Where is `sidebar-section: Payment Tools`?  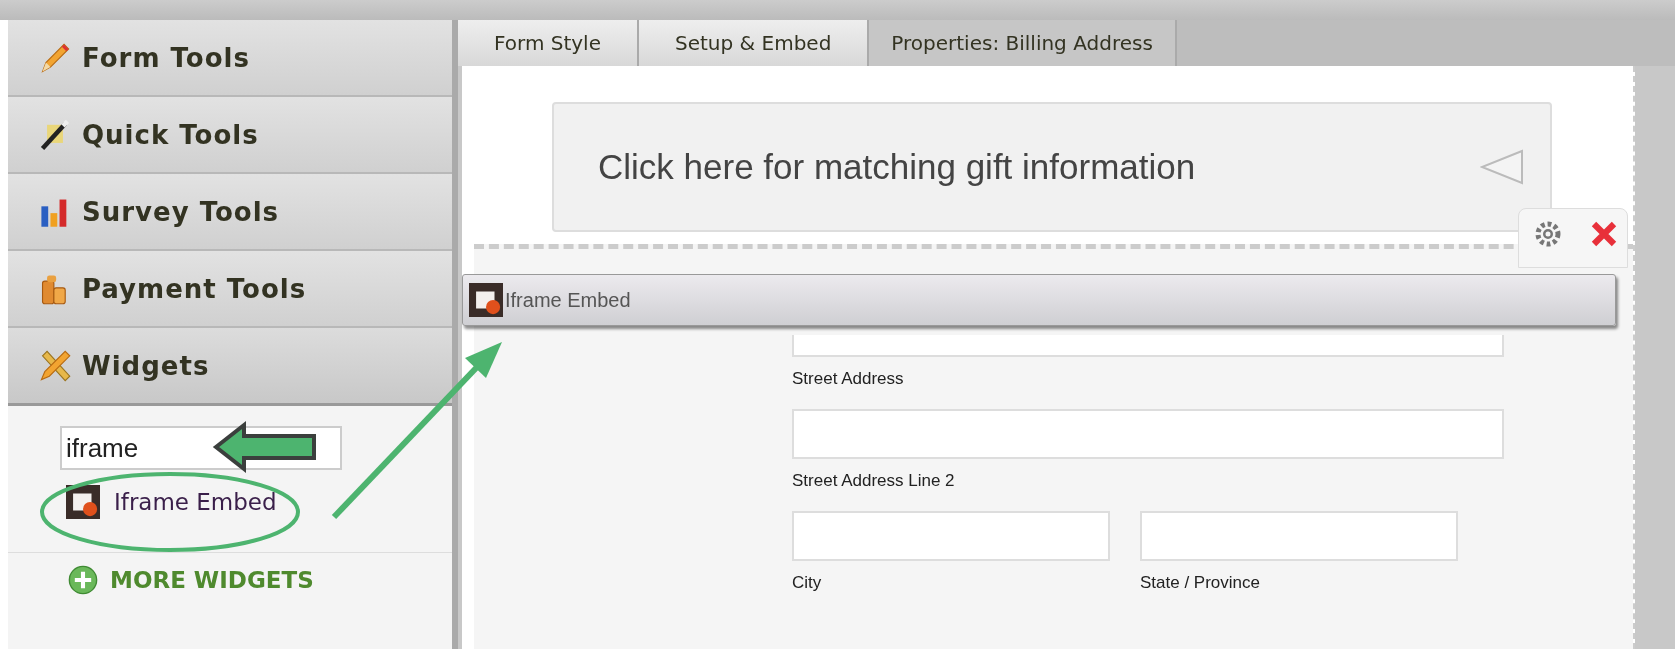 sidebar-section: Payment Tools is located at coordinates (230, 289).